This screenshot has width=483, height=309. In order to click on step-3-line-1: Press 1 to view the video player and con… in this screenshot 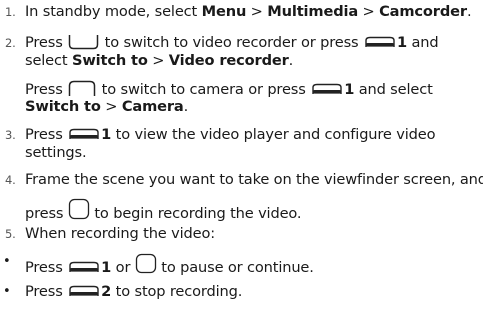, I will do `click(230, 134)`.